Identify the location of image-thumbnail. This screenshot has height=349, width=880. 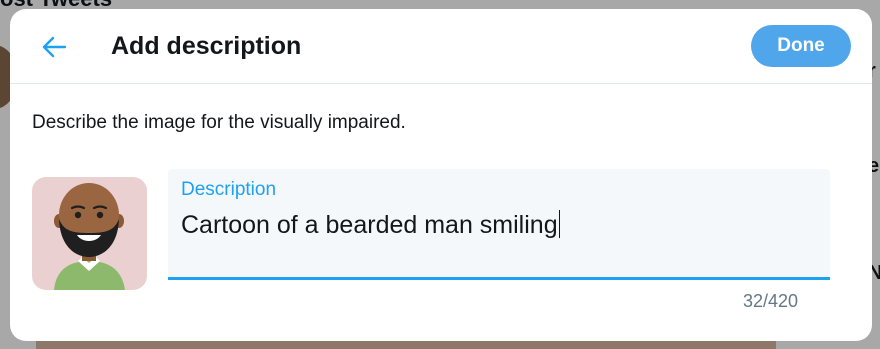
(89, 233).